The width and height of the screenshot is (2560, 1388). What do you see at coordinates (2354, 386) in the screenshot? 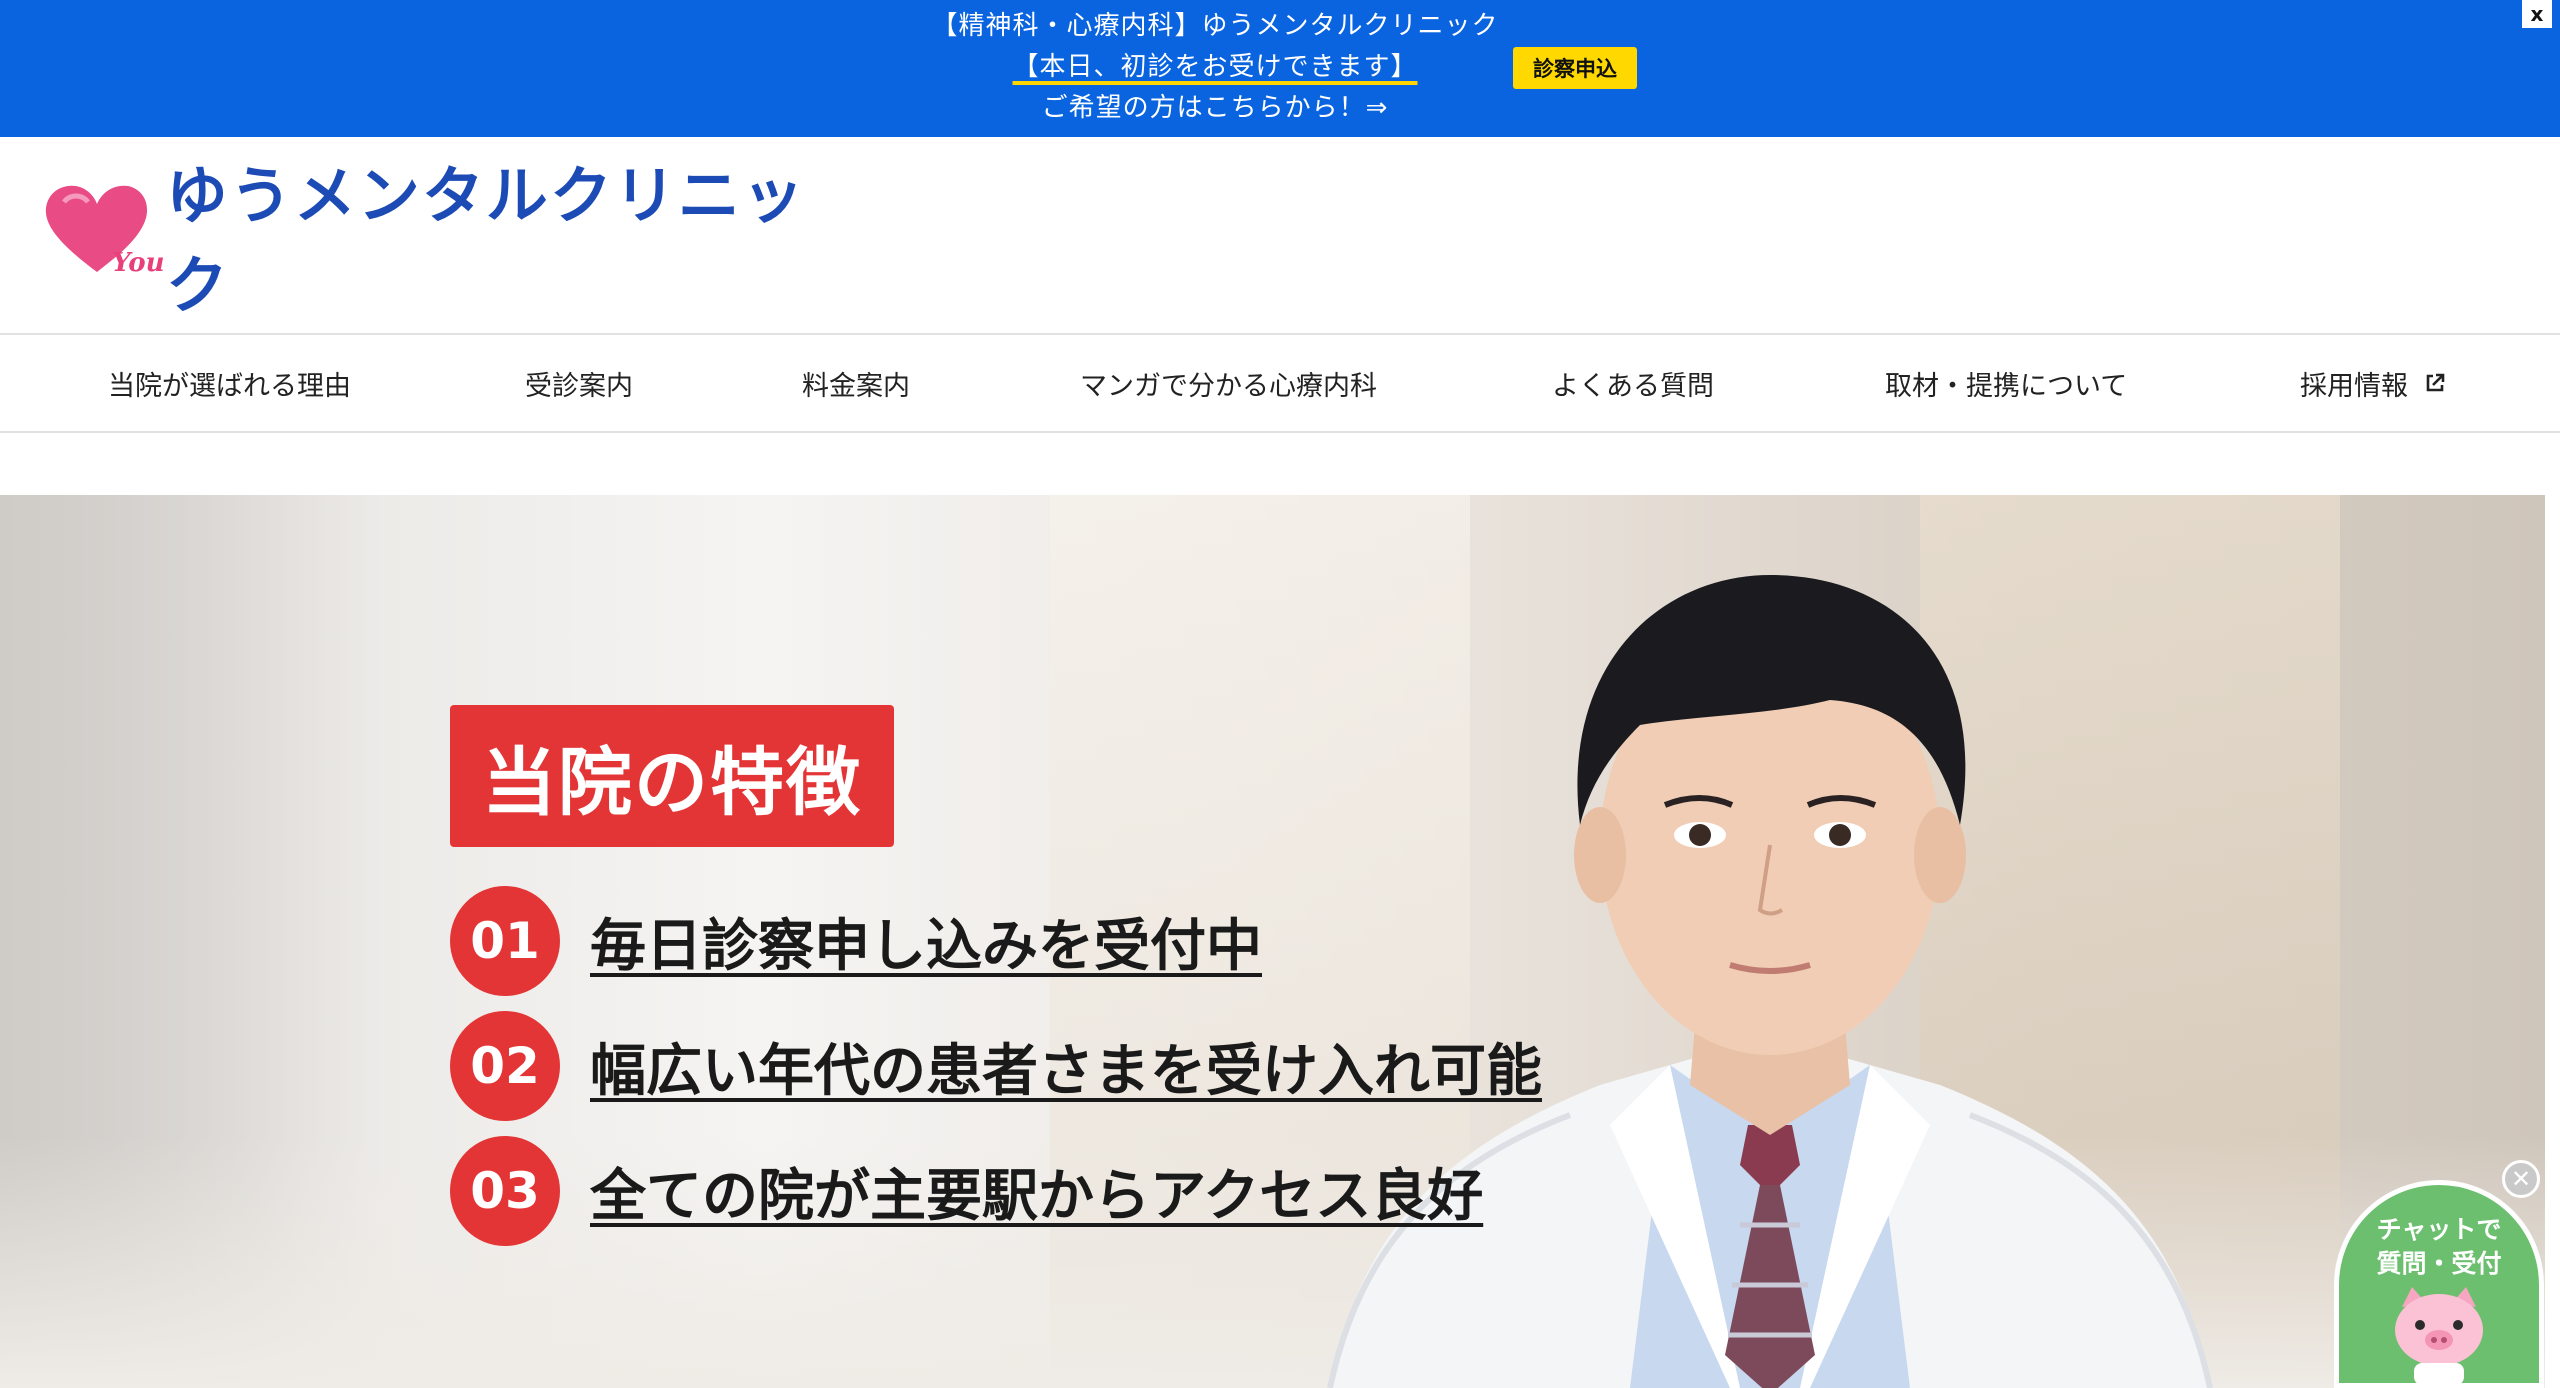
I see `nav-item-label: 採用情報` at bounding box center [2354, 386].